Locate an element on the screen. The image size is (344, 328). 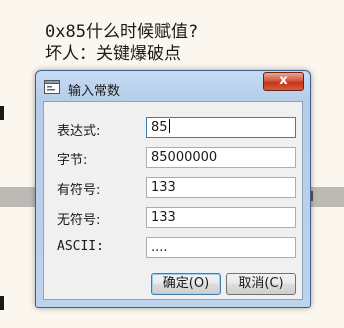
close-button: x is located at coordinates (283, 81).